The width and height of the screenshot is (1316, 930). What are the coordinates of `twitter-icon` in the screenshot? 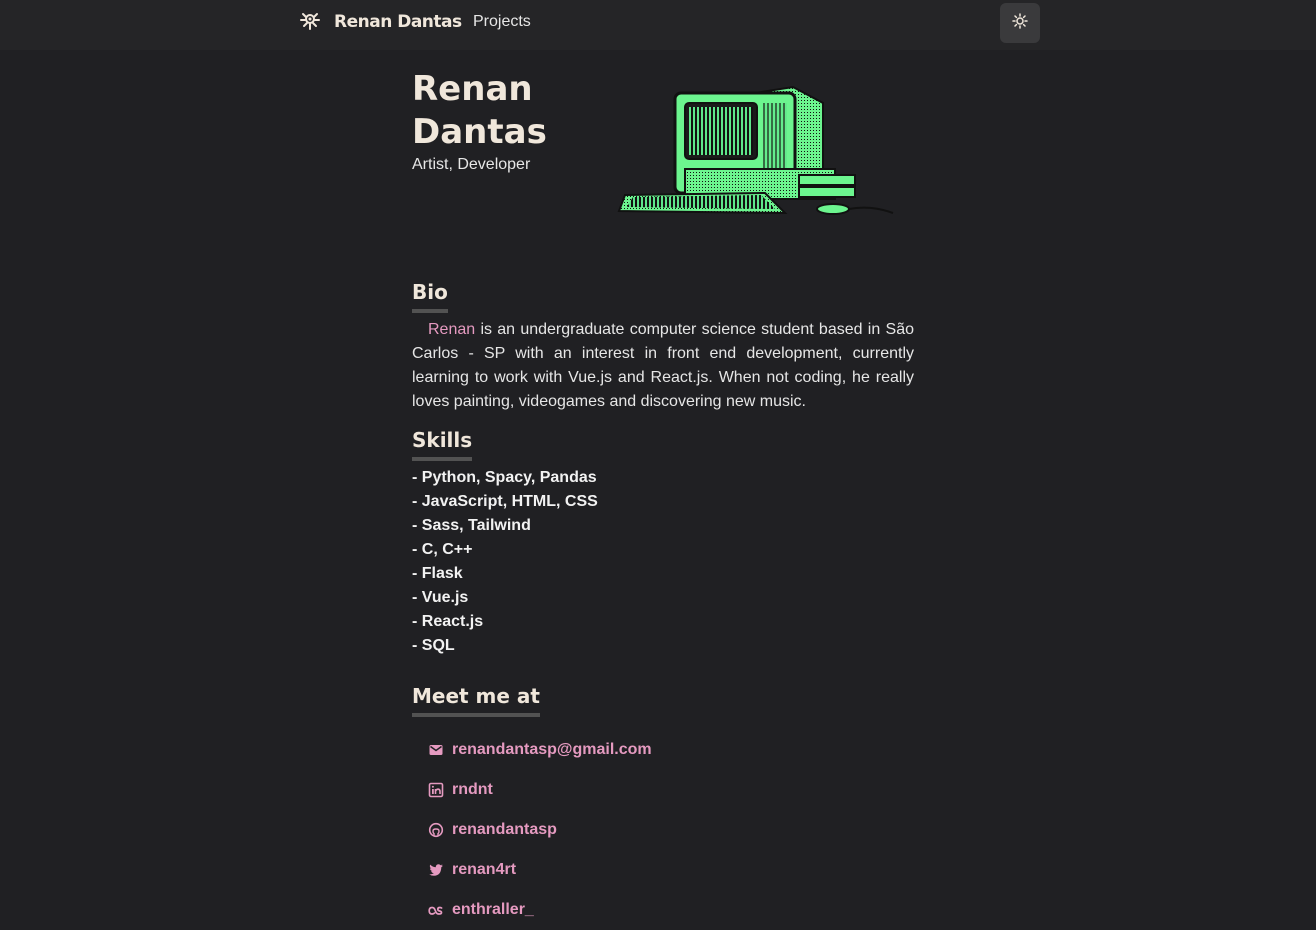 It's located at (436, 870).